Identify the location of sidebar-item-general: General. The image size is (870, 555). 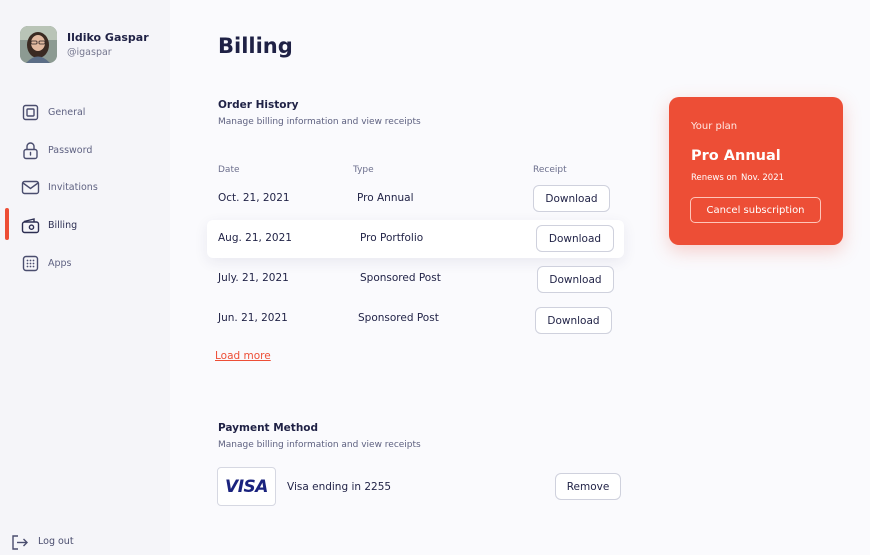
(85, 112).